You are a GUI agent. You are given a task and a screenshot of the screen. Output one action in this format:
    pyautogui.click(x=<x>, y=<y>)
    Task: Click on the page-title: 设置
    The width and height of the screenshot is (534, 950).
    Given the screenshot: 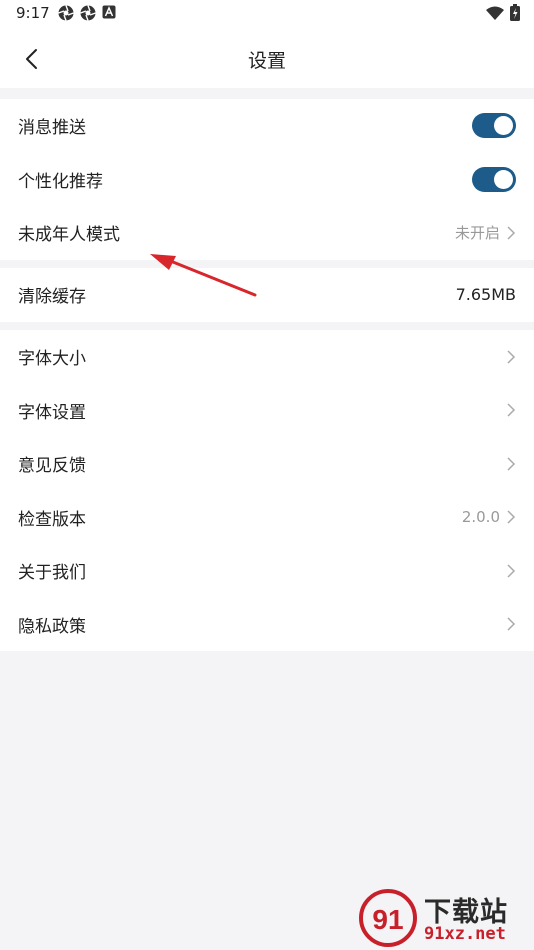 What is the action you would take?
    pyautogui.click(x=266, y=61)
    